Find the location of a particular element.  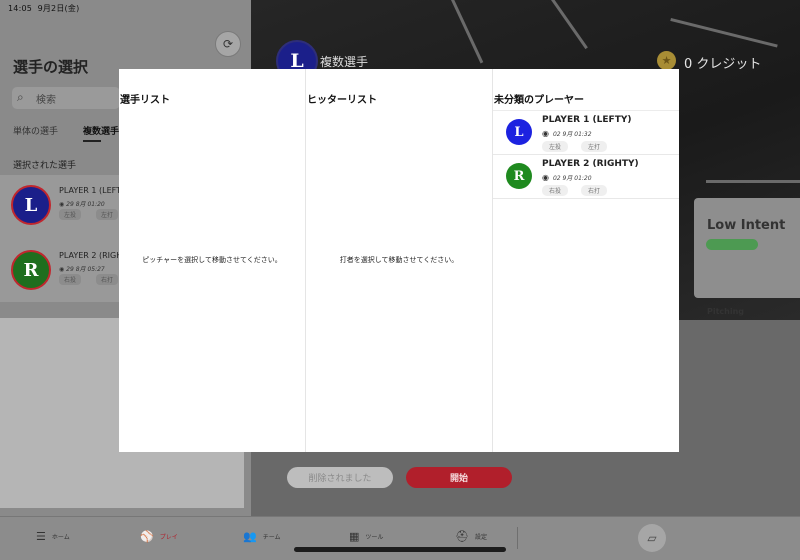

search-input: ⌕ 検索 is located at coordinates (66, 98).